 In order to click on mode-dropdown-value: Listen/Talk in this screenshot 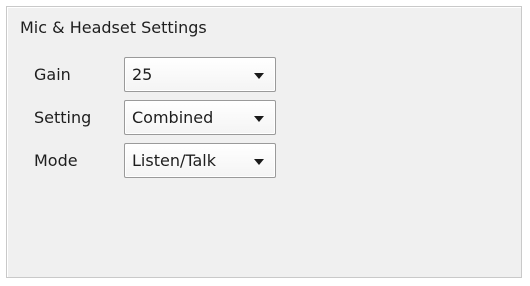, I will do `click(174, 160)`.